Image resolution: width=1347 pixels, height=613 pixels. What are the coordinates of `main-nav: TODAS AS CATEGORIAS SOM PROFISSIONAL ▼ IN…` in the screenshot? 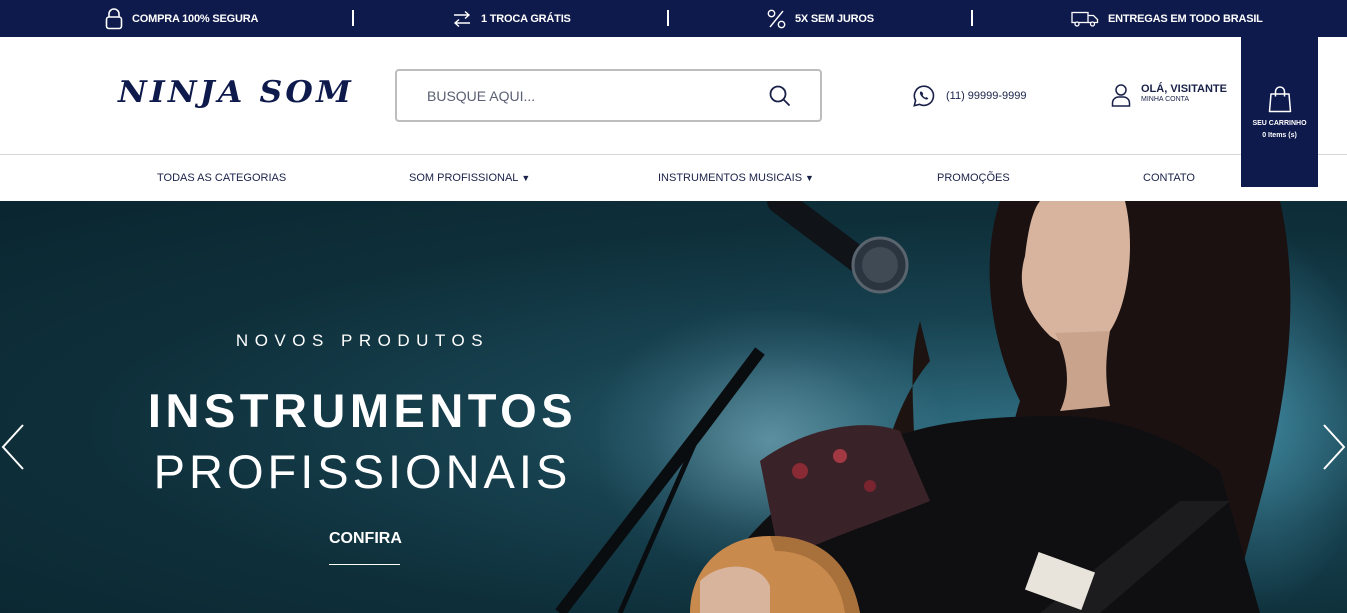 It's located at (673, 178).